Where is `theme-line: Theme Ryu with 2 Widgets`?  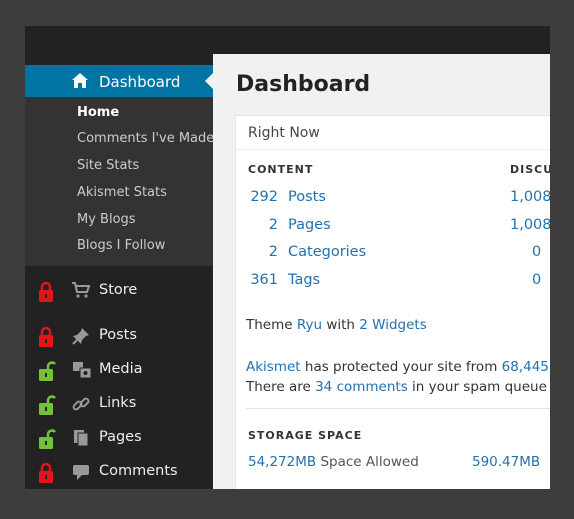
theme-line: Theme Ryu with 2 Widgets is located at coordinates (336, 325).